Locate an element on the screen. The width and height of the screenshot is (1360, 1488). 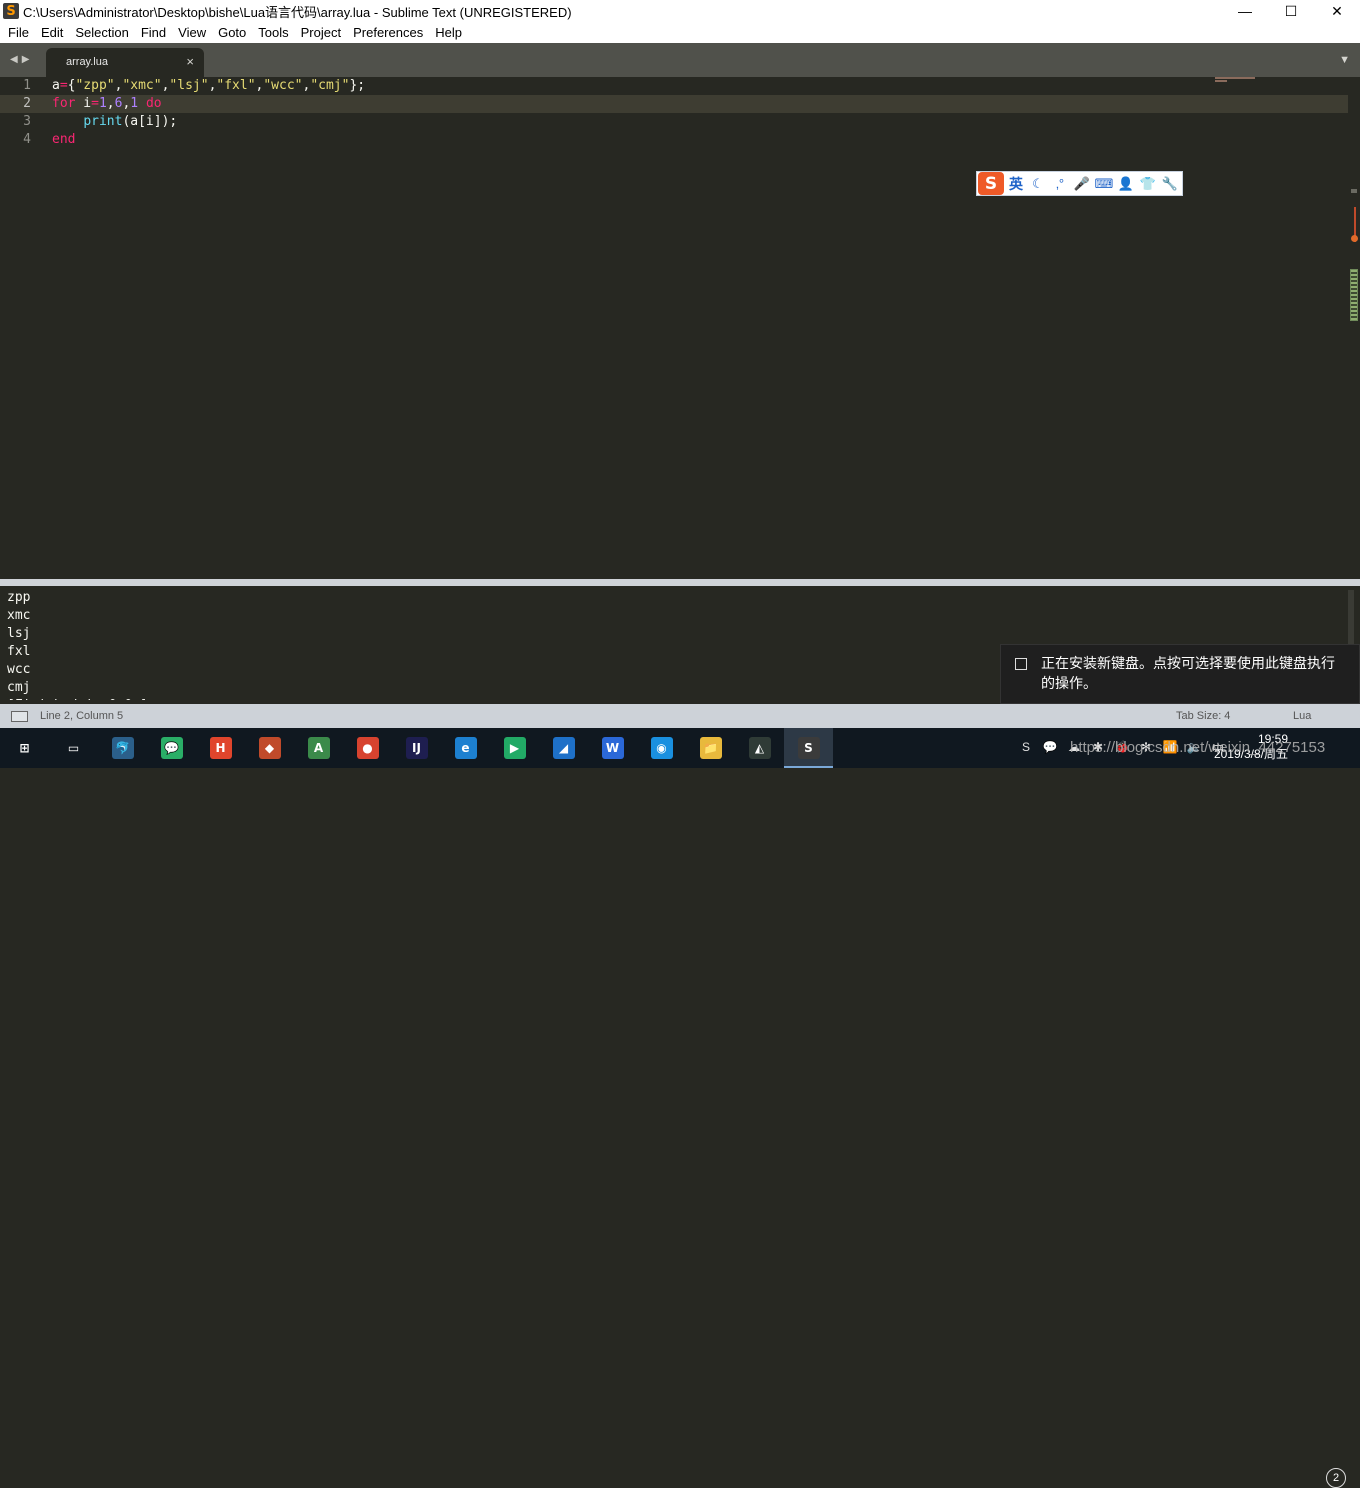
taskbar-slot: ◭ is located at coordinates (759, 748).